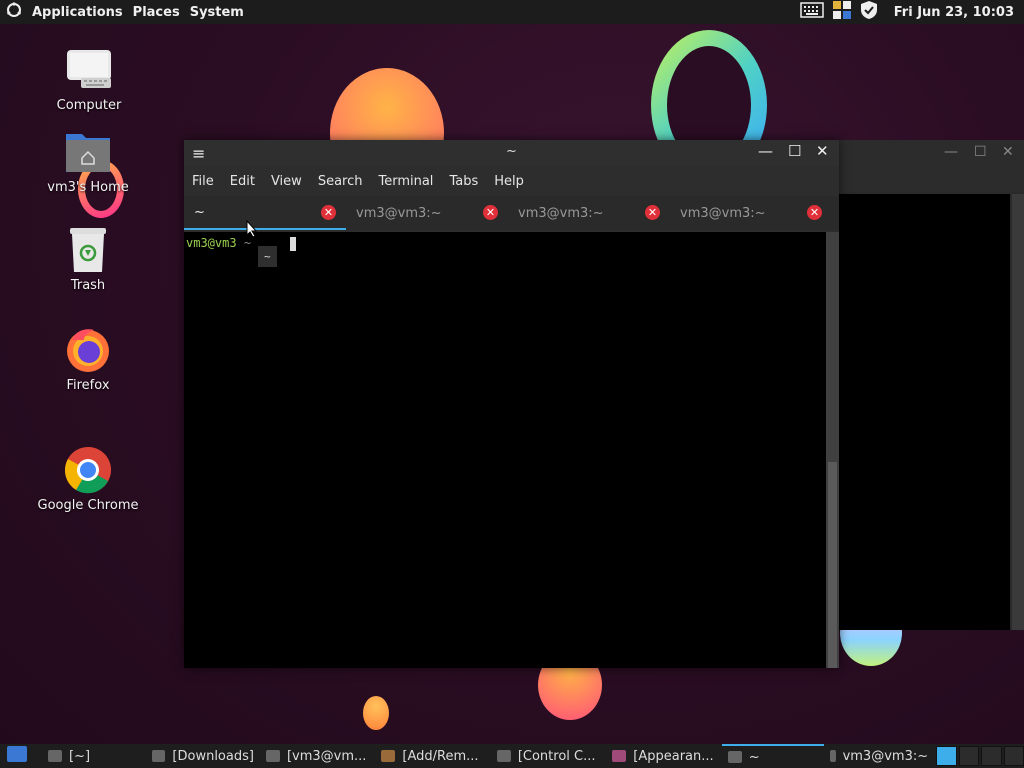 Image resolution: width=1024 pixels, height=768 pixels. I want to click on desktop-icon-computer: Computer, so click(89, 79).